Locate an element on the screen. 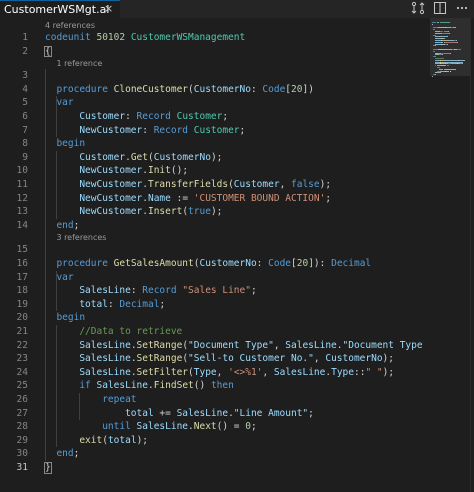 This screenshot has width=474, height=492. line-number: 18 is located at coordinates (22, 291).